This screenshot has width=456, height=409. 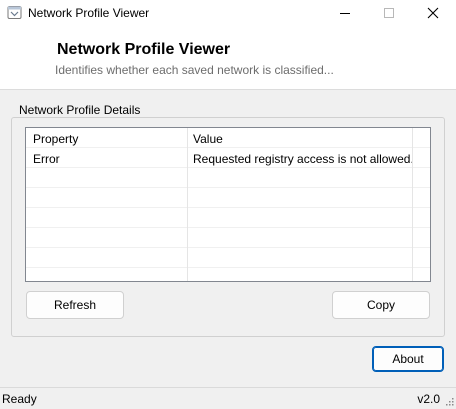 What do you see at coordinates (228, 13) in the screenshot?
I see `title-bar: Network Profile Viewer` at bounding box center [228, 13].